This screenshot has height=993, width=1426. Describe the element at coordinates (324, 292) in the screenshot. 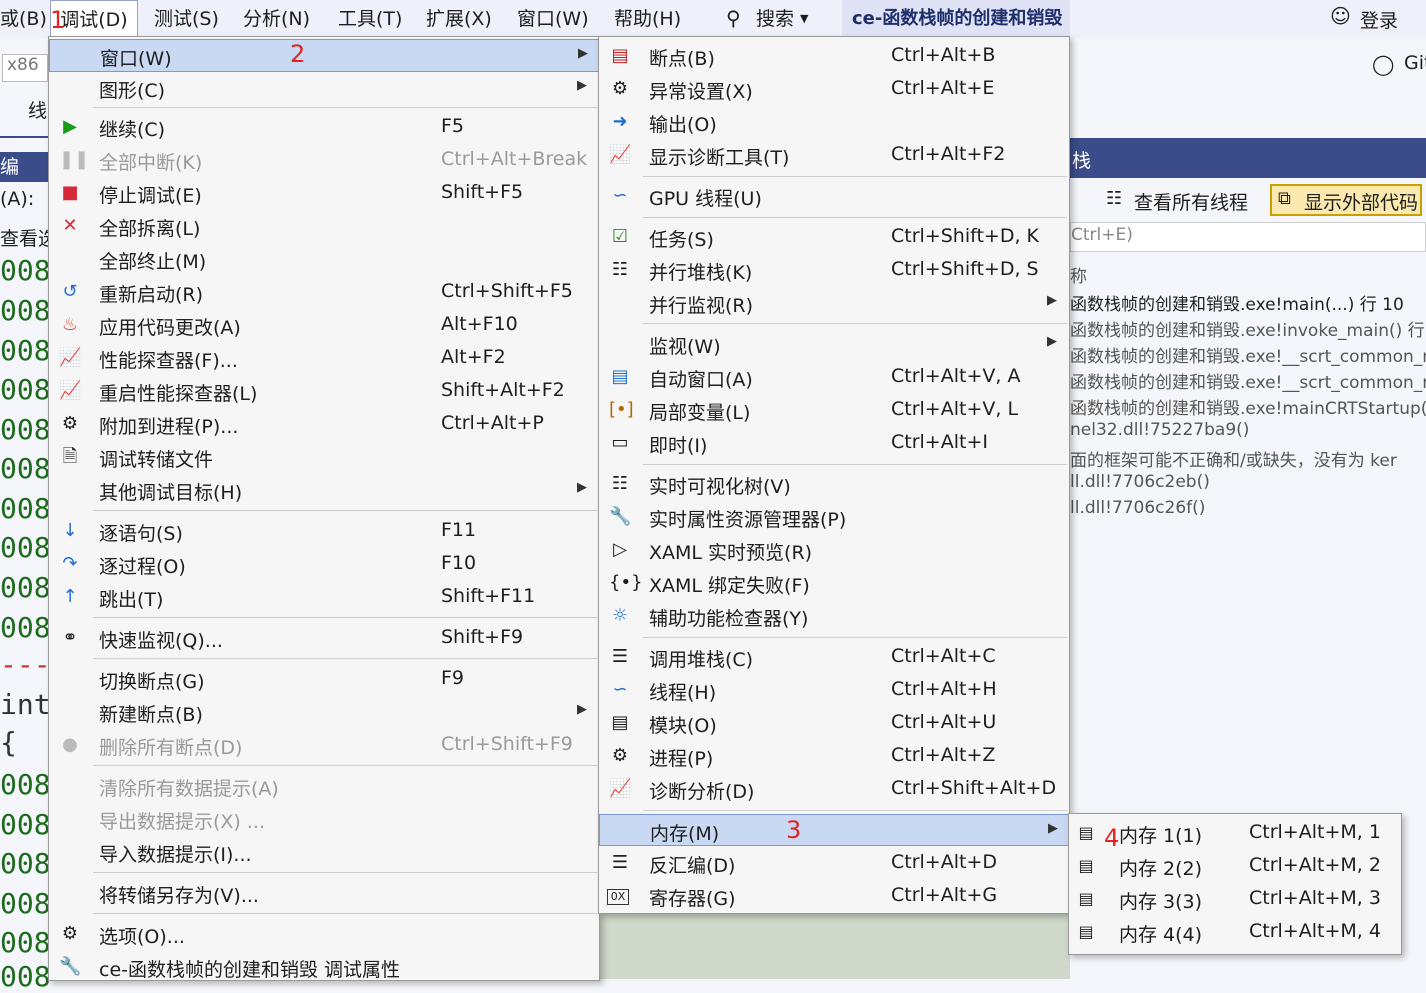

I see `debug-menu-item-restart: ↺ 重新启动(R) Ctrl+Shift+F5` at that location.